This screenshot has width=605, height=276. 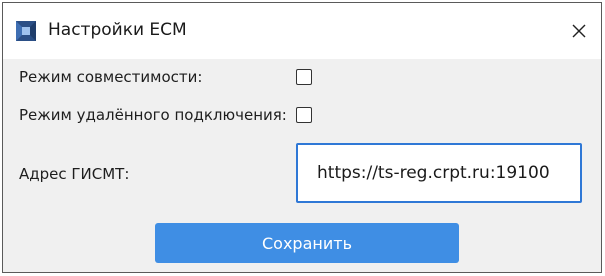 What do you see at coordinates (307, 243) in the screenshot?
I see `save-button: Сохранить` at bounding box center [307, 243].